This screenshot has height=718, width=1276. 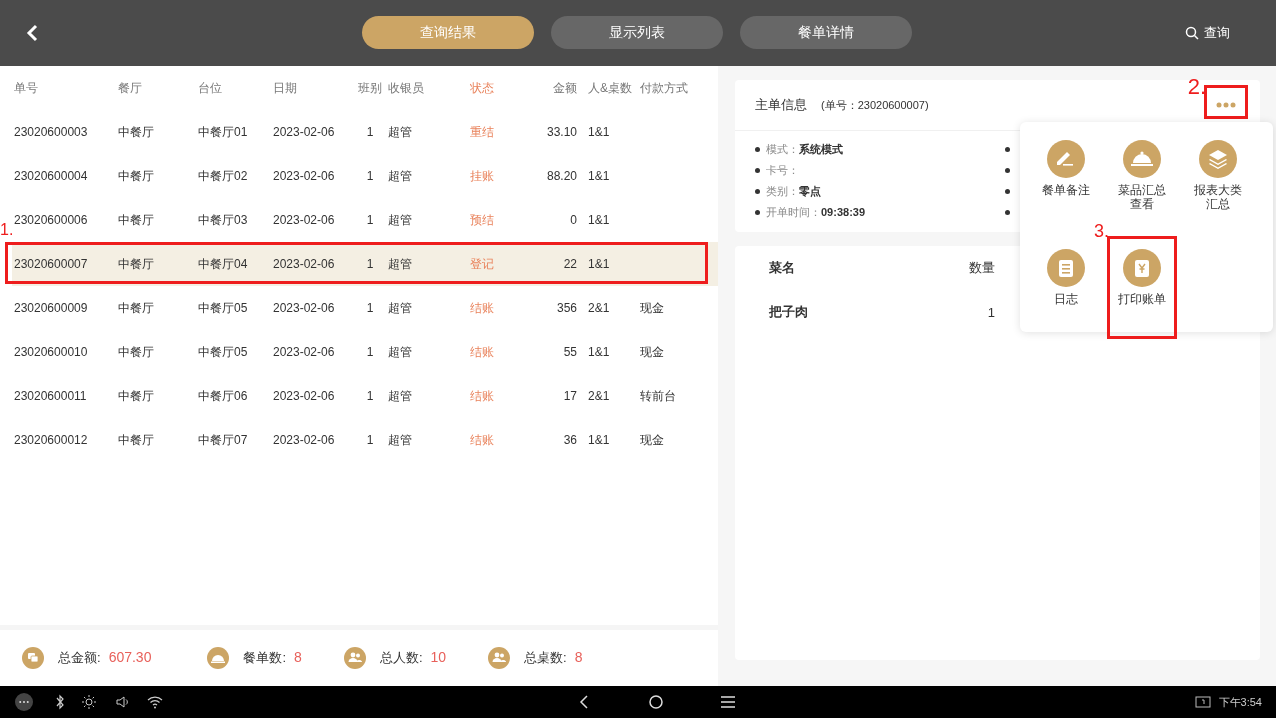 I want to click on table-cell-text: 33.10, so click(x=561, y=132).